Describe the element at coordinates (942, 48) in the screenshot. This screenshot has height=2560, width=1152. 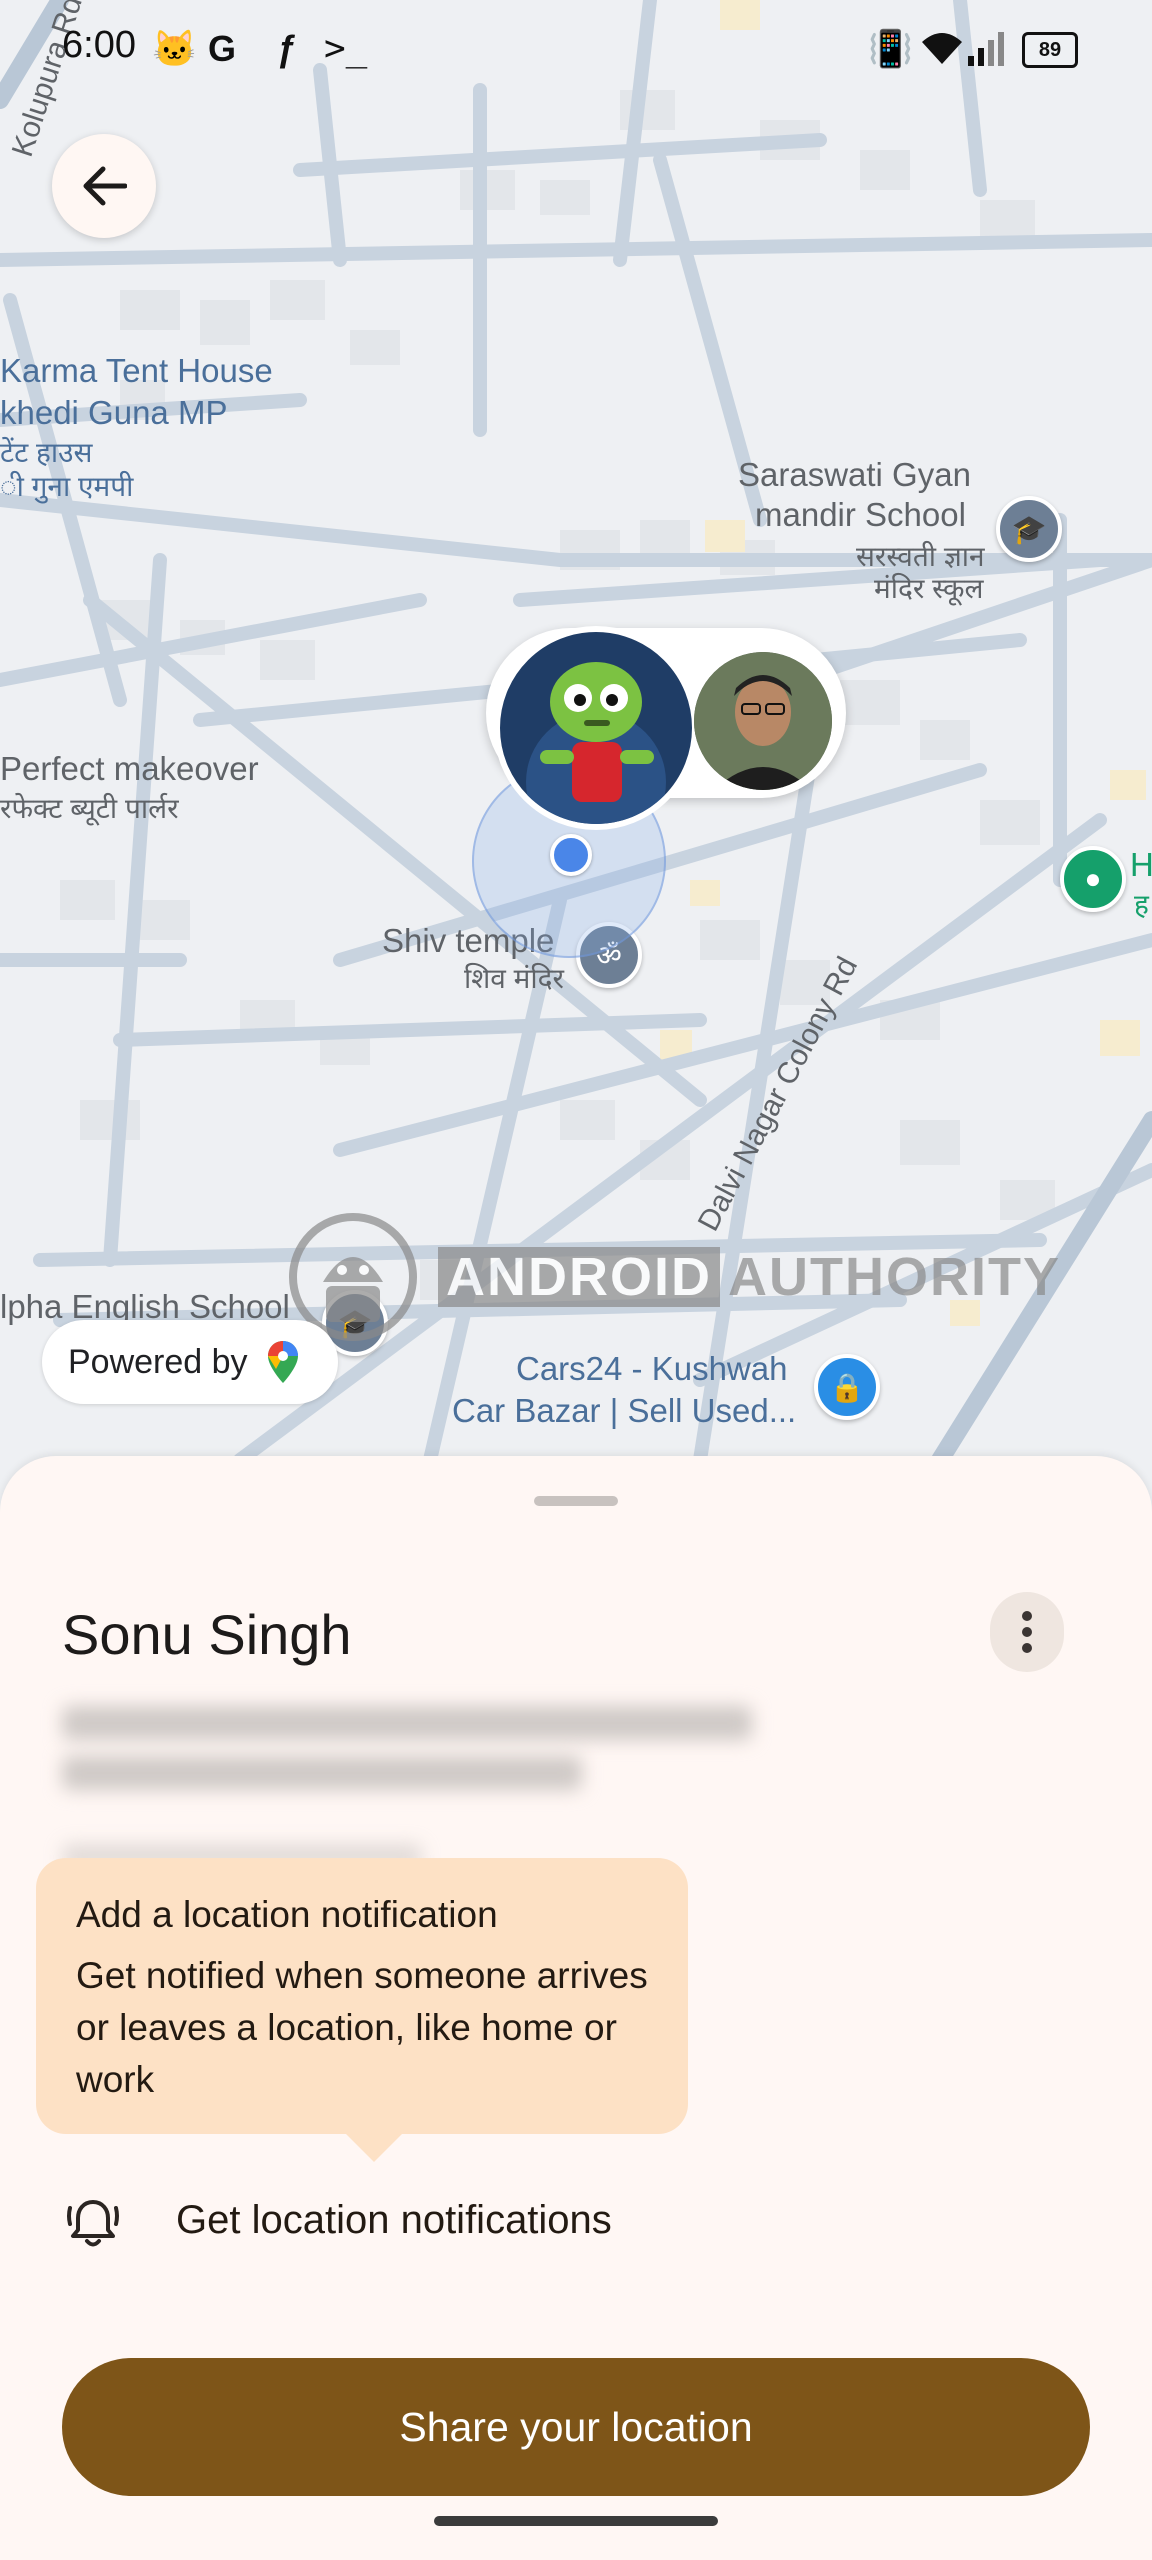
I see `wifi-icon` at that location.